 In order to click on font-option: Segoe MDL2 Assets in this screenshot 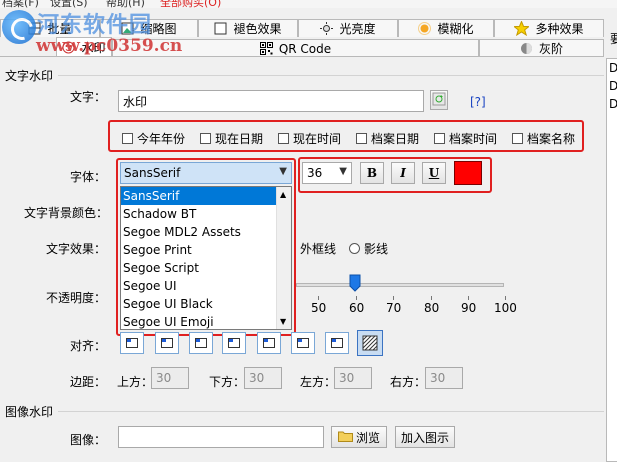, I will do `click(206, 232)`.